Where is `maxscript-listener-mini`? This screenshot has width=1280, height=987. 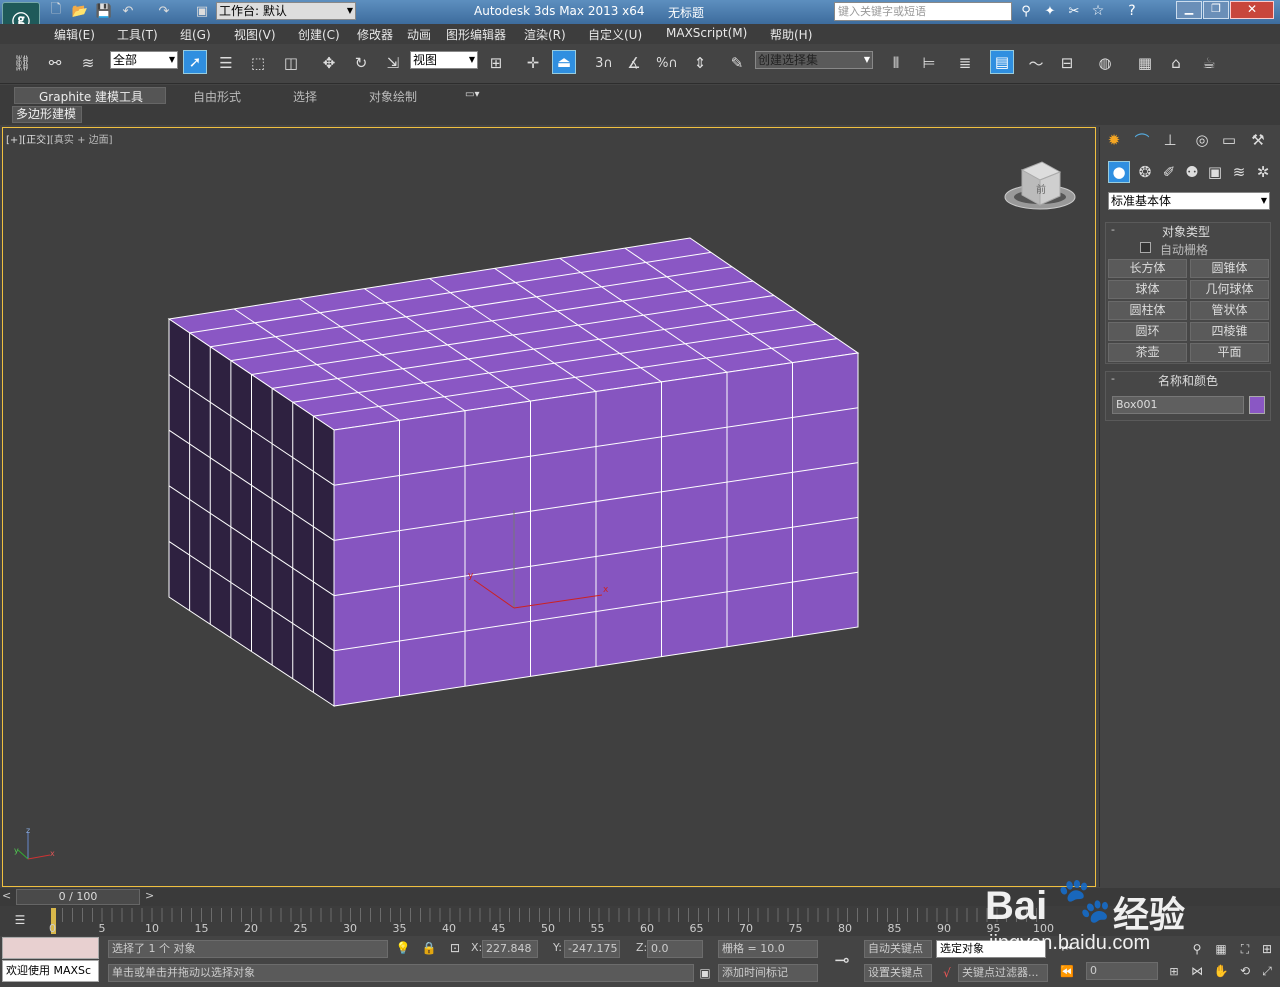
maxscript-listener-mini is located at coordinates (50, 948).